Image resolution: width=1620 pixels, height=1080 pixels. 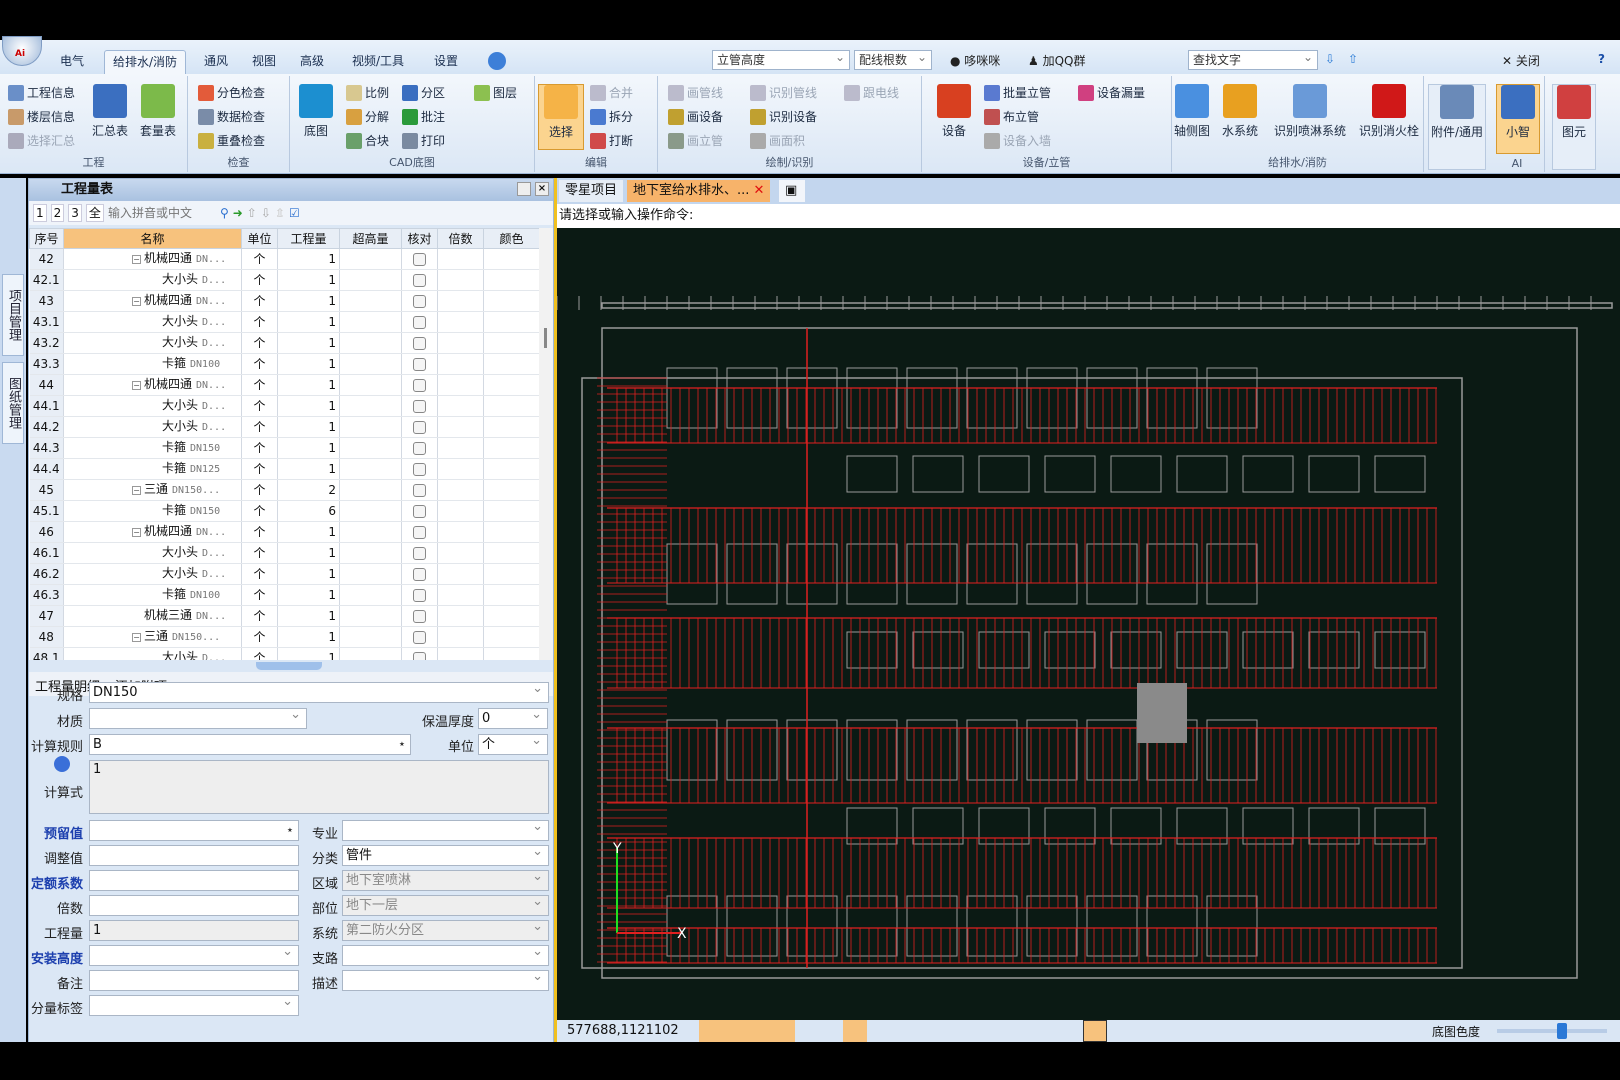 I want to click on pen-toggle-icon, so click(x=927, y=1031).